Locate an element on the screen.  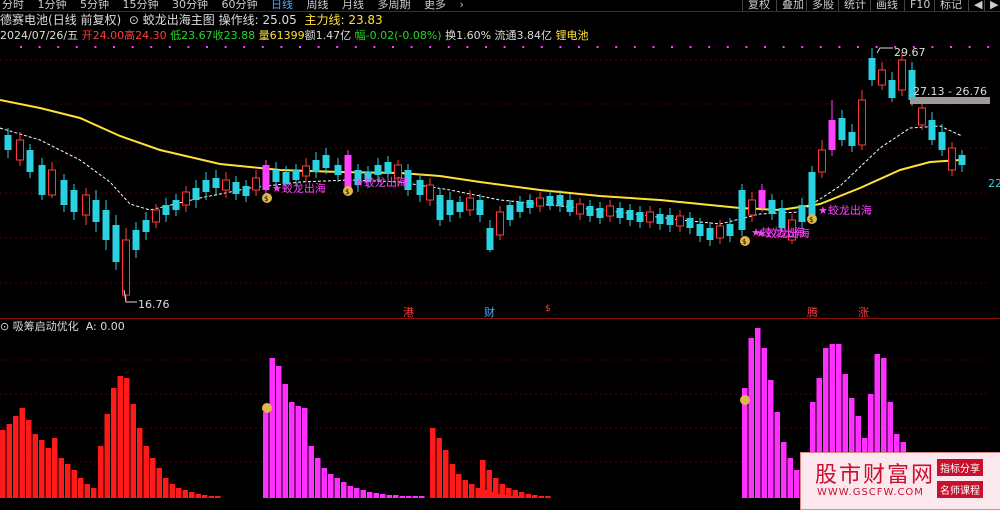
signal-label: ★蛟龙出海 is located at coordinates (783, 233).